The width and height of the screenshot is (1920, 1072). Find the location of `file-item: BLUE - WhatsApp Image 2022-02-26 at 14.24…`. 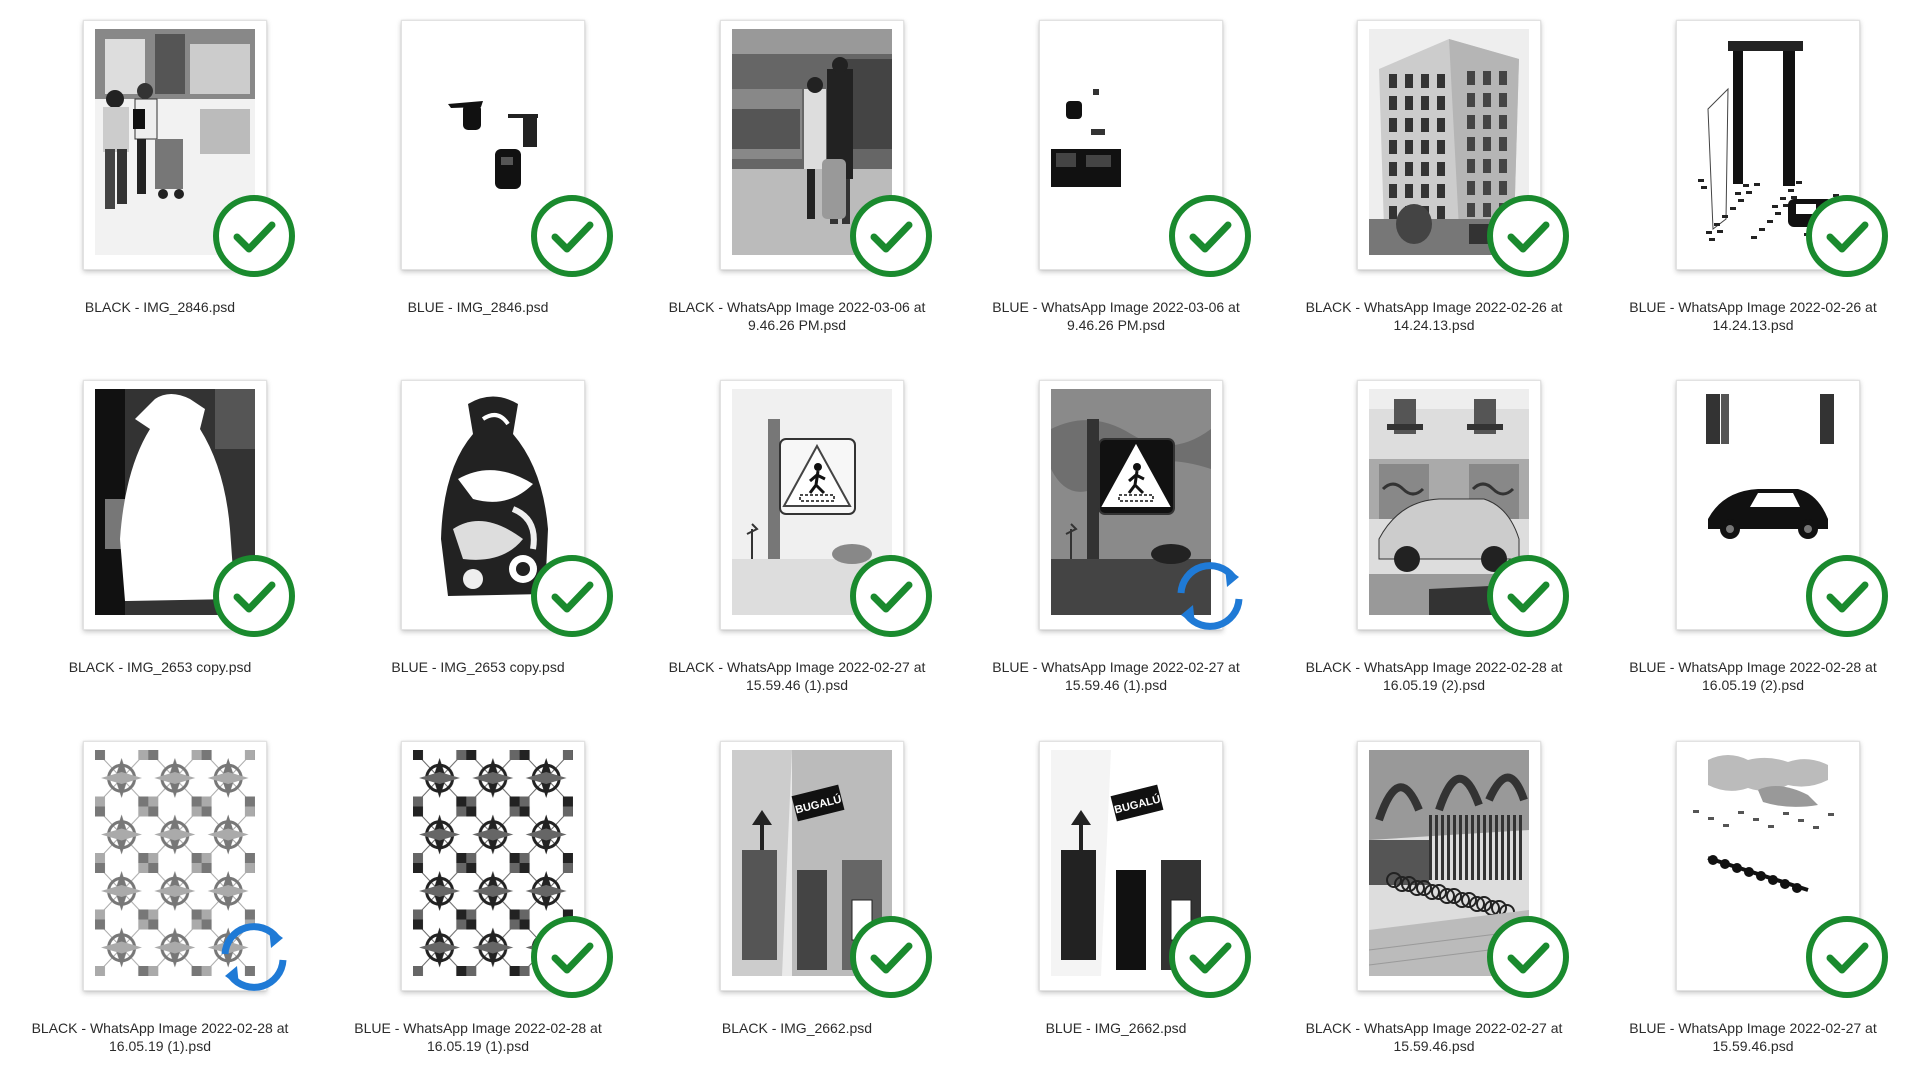

file-item: BLUE - WhatsApp Image 2022-02-26 at 14.24… is located at coordinates (1753, 178).